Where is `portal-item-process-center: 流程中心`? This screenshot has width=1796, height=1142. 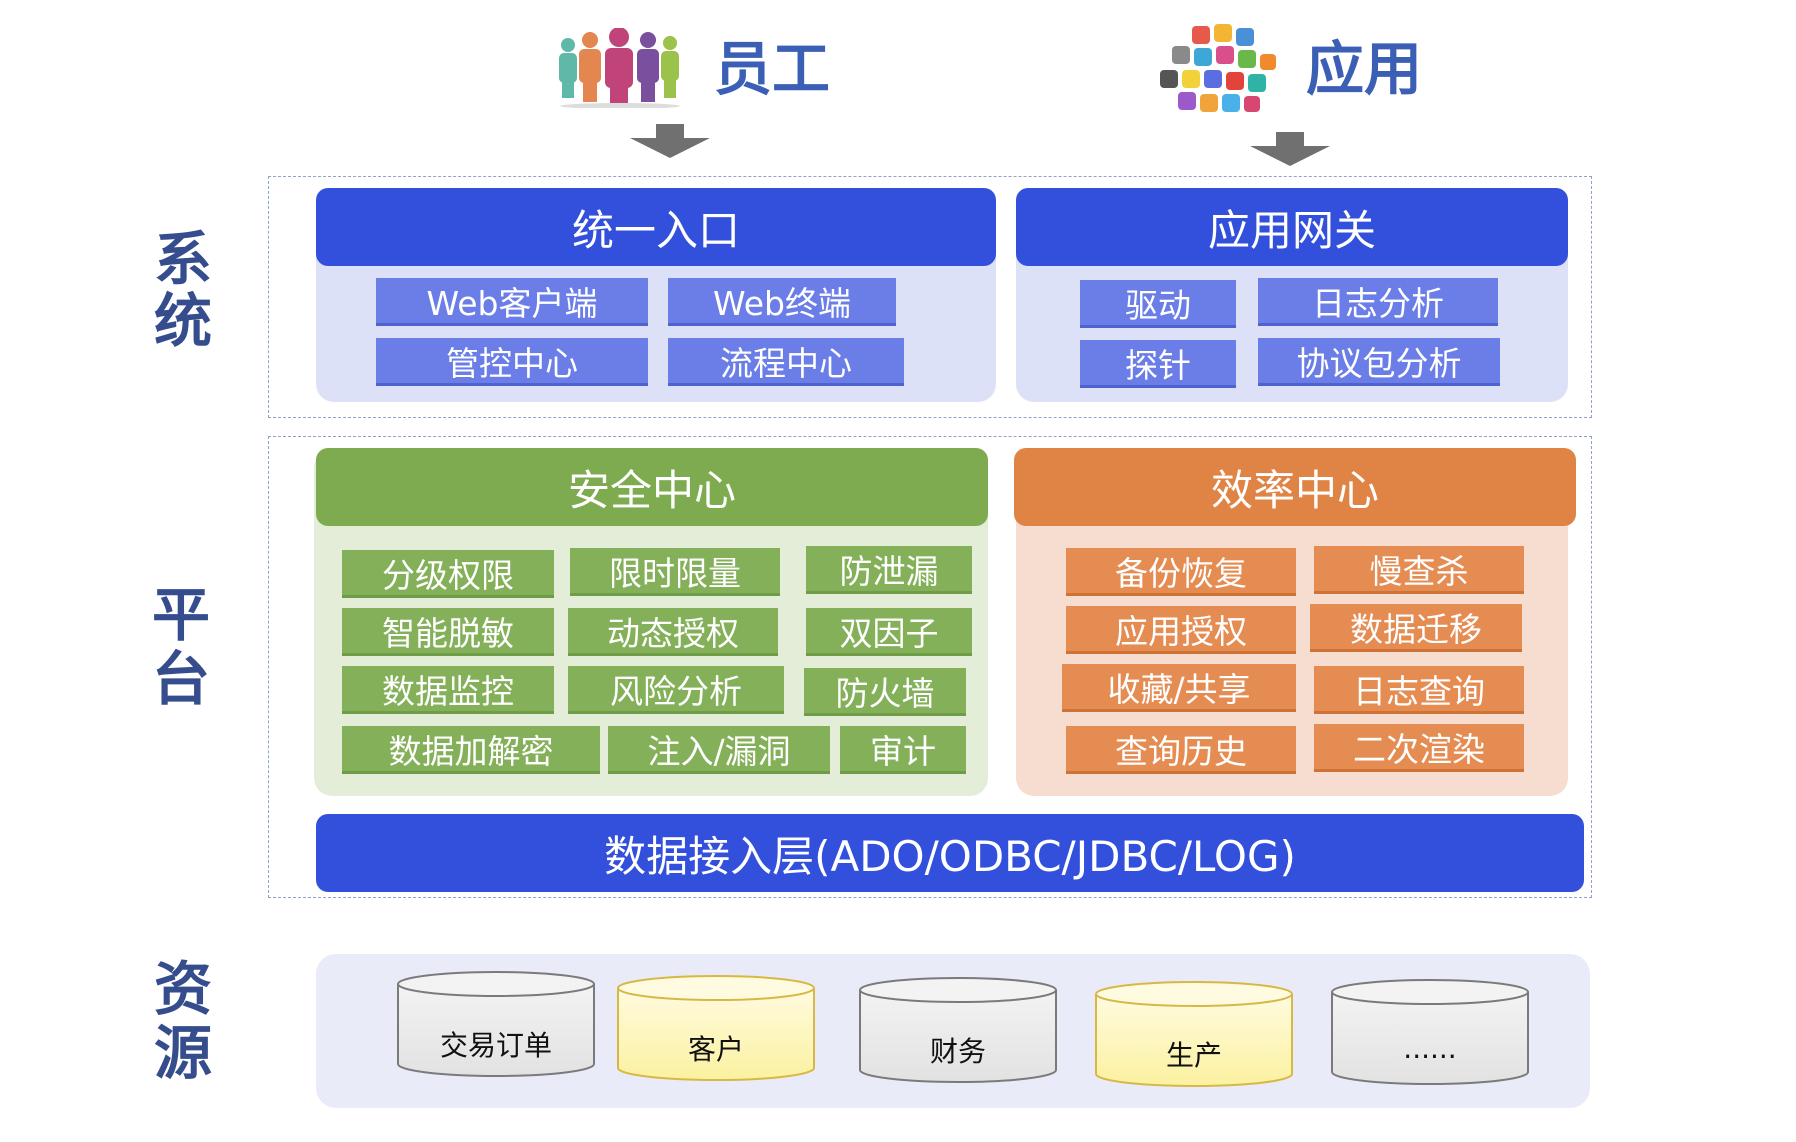 portal-item-process-center: 流程中心 is located at coordinates (786, 362).